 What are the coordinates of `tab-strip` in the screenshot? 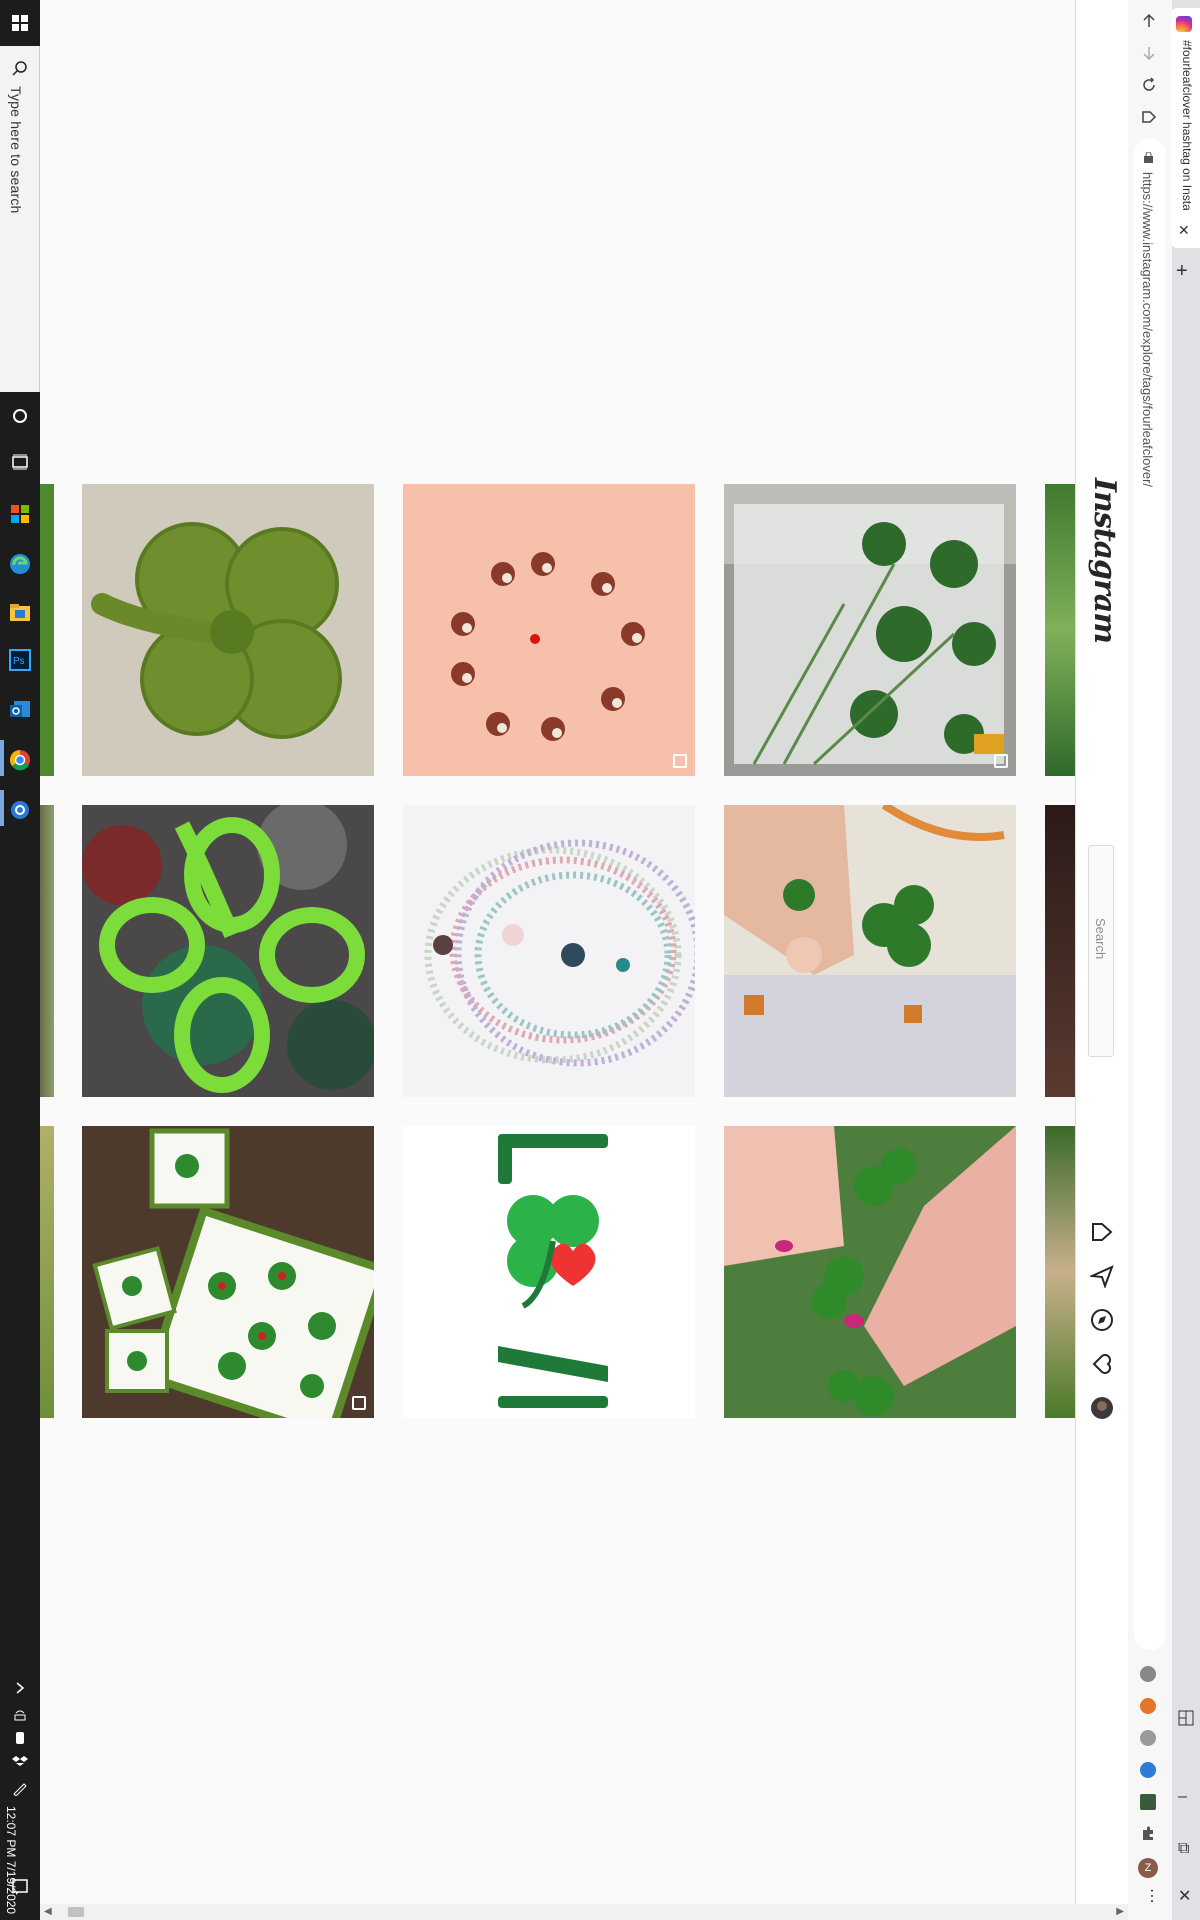 It's located at (1186, 960).